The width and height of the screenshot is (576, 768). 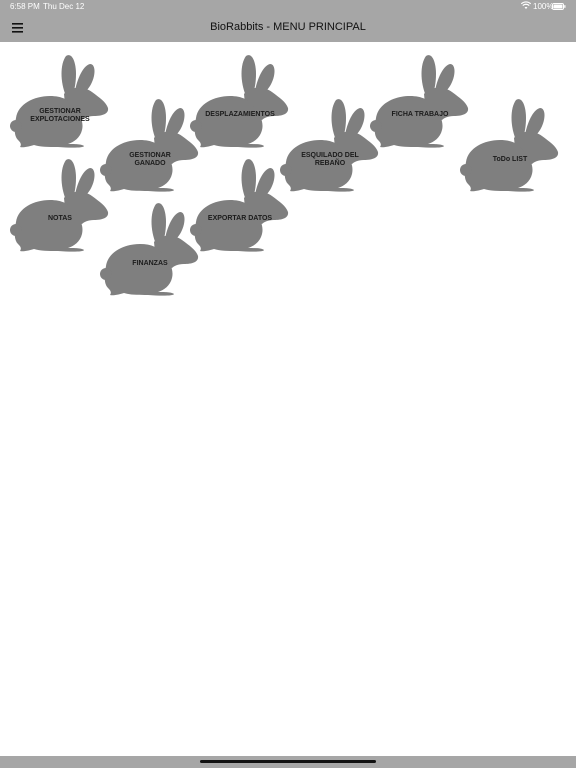 I want to click on gestionar-explotaciones-button: GESTIONAR EXPLOTACIONES, so click(x=60, y=100).